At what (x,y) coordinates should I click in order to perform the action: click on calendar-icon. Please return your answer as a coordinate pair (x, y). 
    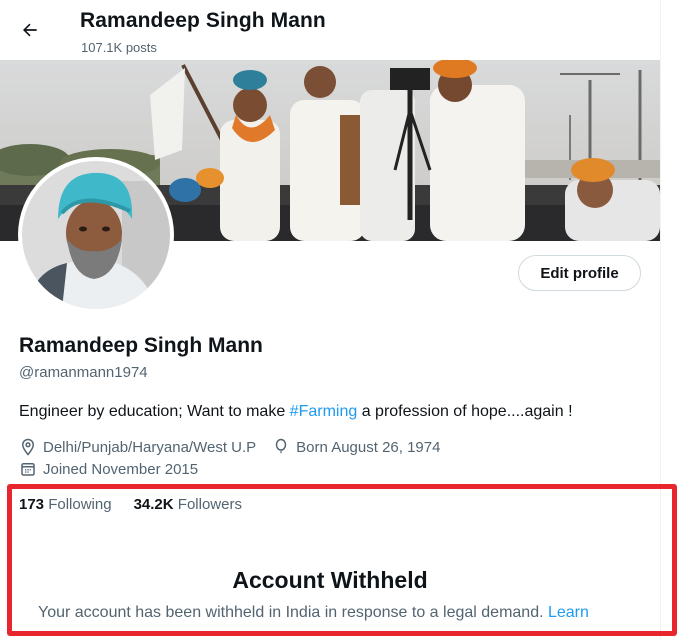
    Looking at the image, I should click on (28, 469).